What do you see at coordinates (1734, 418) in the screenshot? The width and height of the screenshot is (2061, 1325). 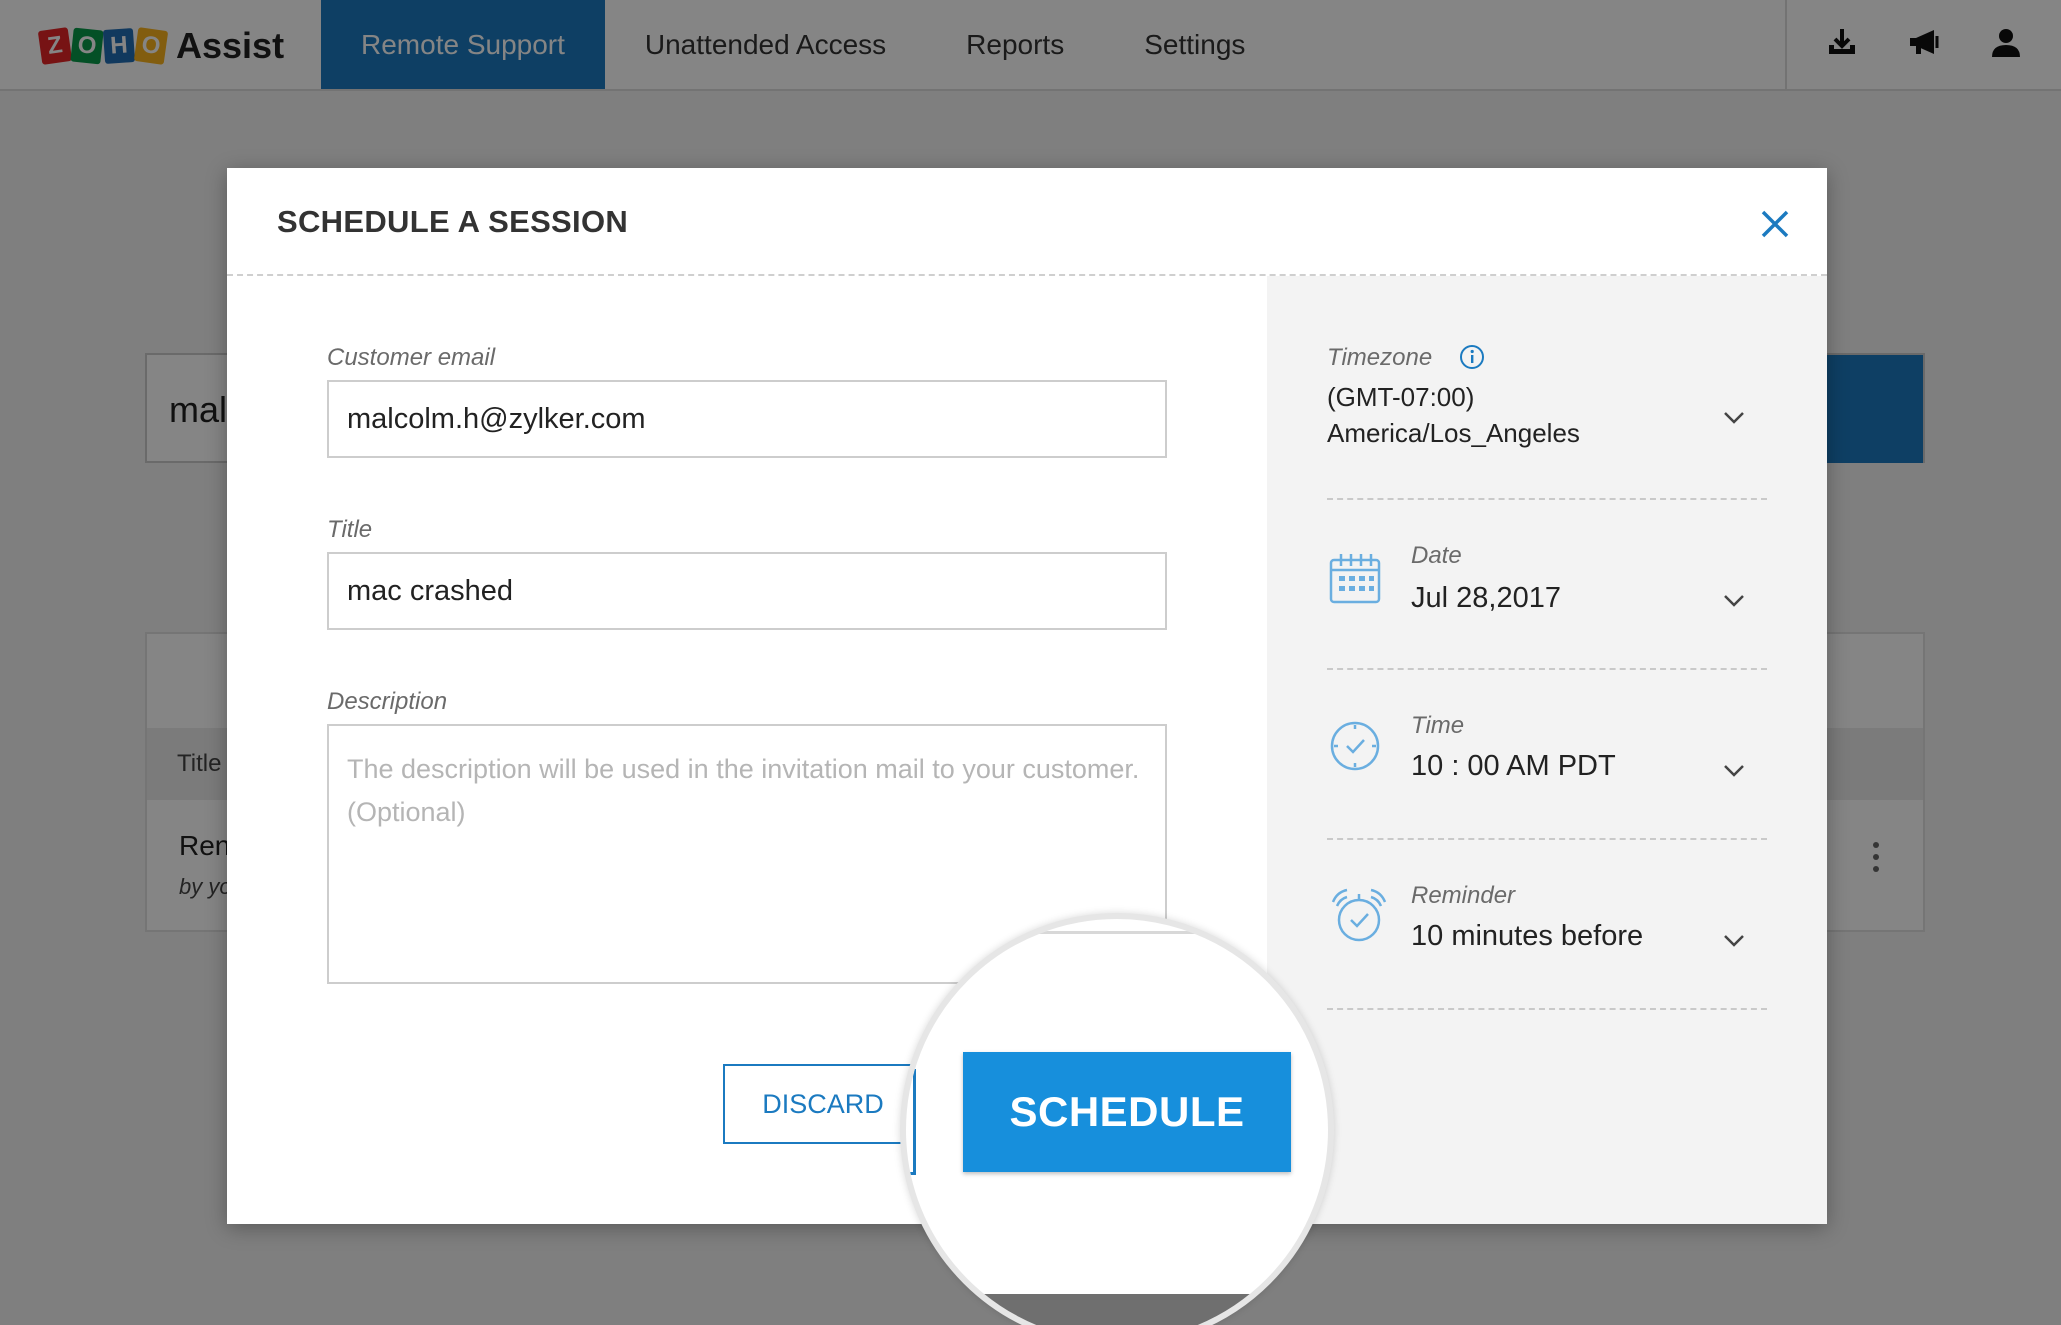 I see `timezone-chevron-down-icon` at bounding box center [1734, 418].